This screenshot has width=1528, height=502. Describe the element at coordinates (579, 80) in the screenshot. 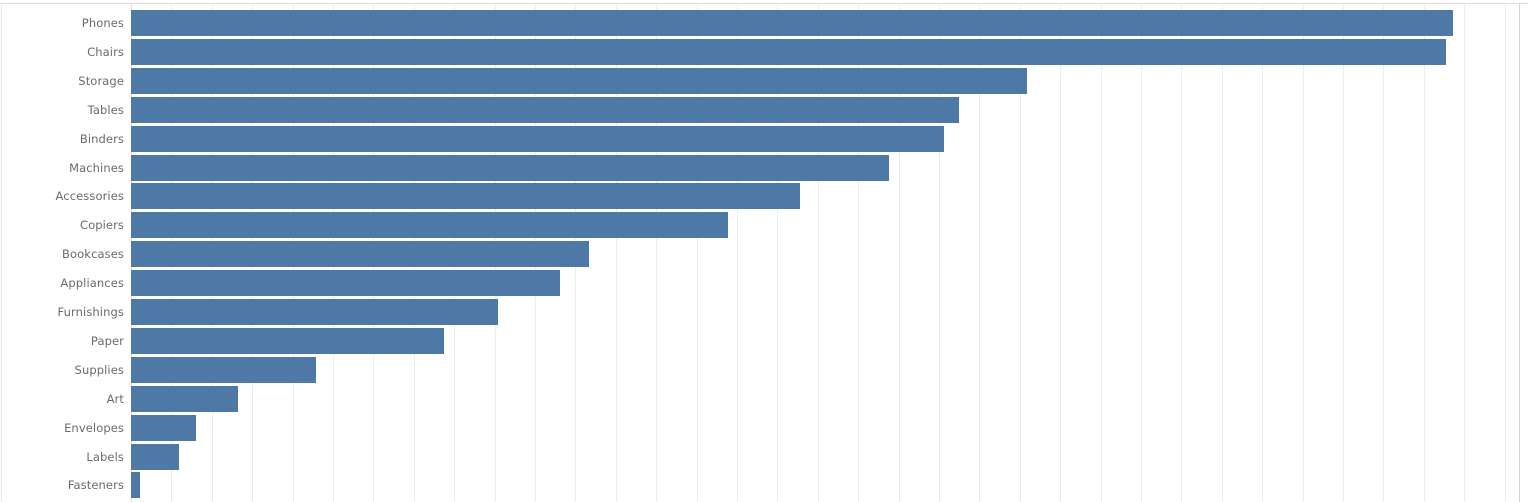

I see `bar-storage` at that location.